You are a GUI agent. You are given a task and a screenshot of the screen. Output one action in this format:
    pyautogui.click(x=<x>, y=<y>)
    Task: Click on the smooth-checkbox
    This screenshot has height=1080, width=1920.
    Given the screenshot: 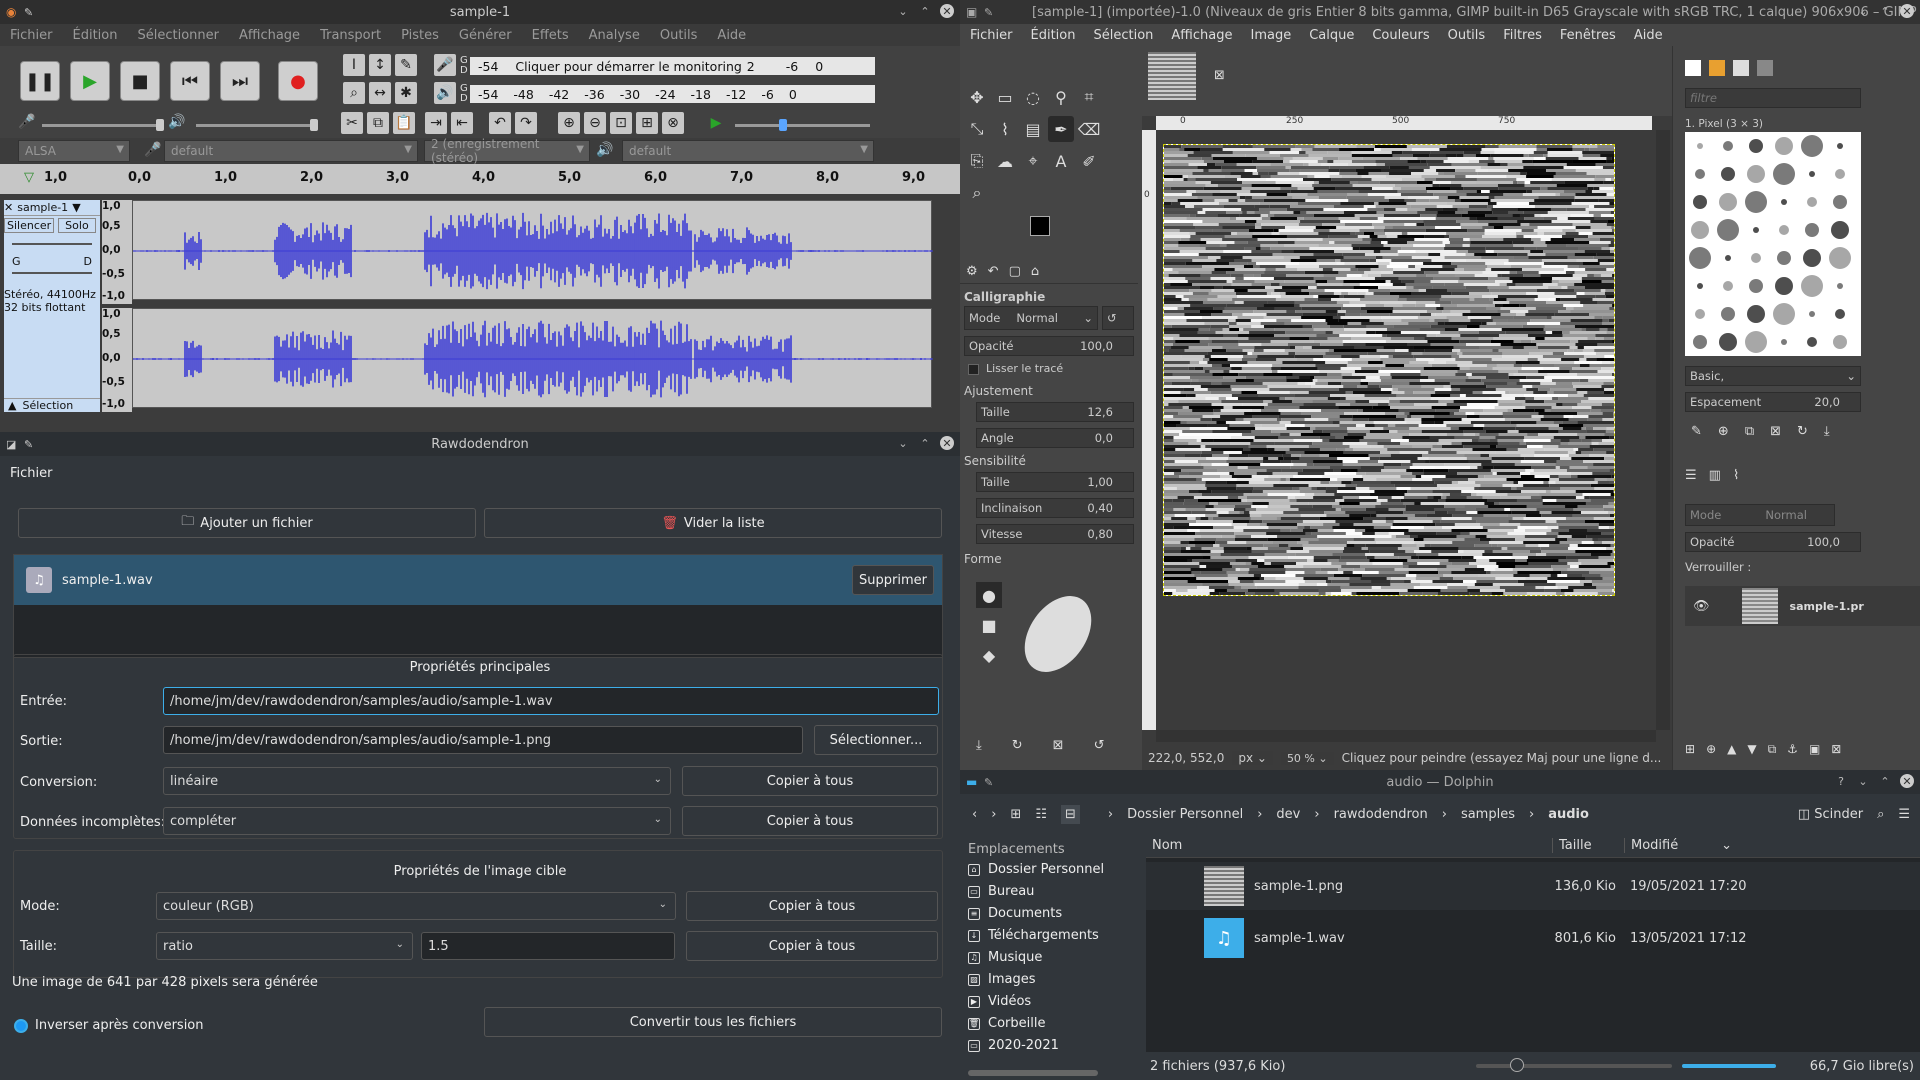 What is the action you would take?
    pyautogui.click(x=973, y=369)
    